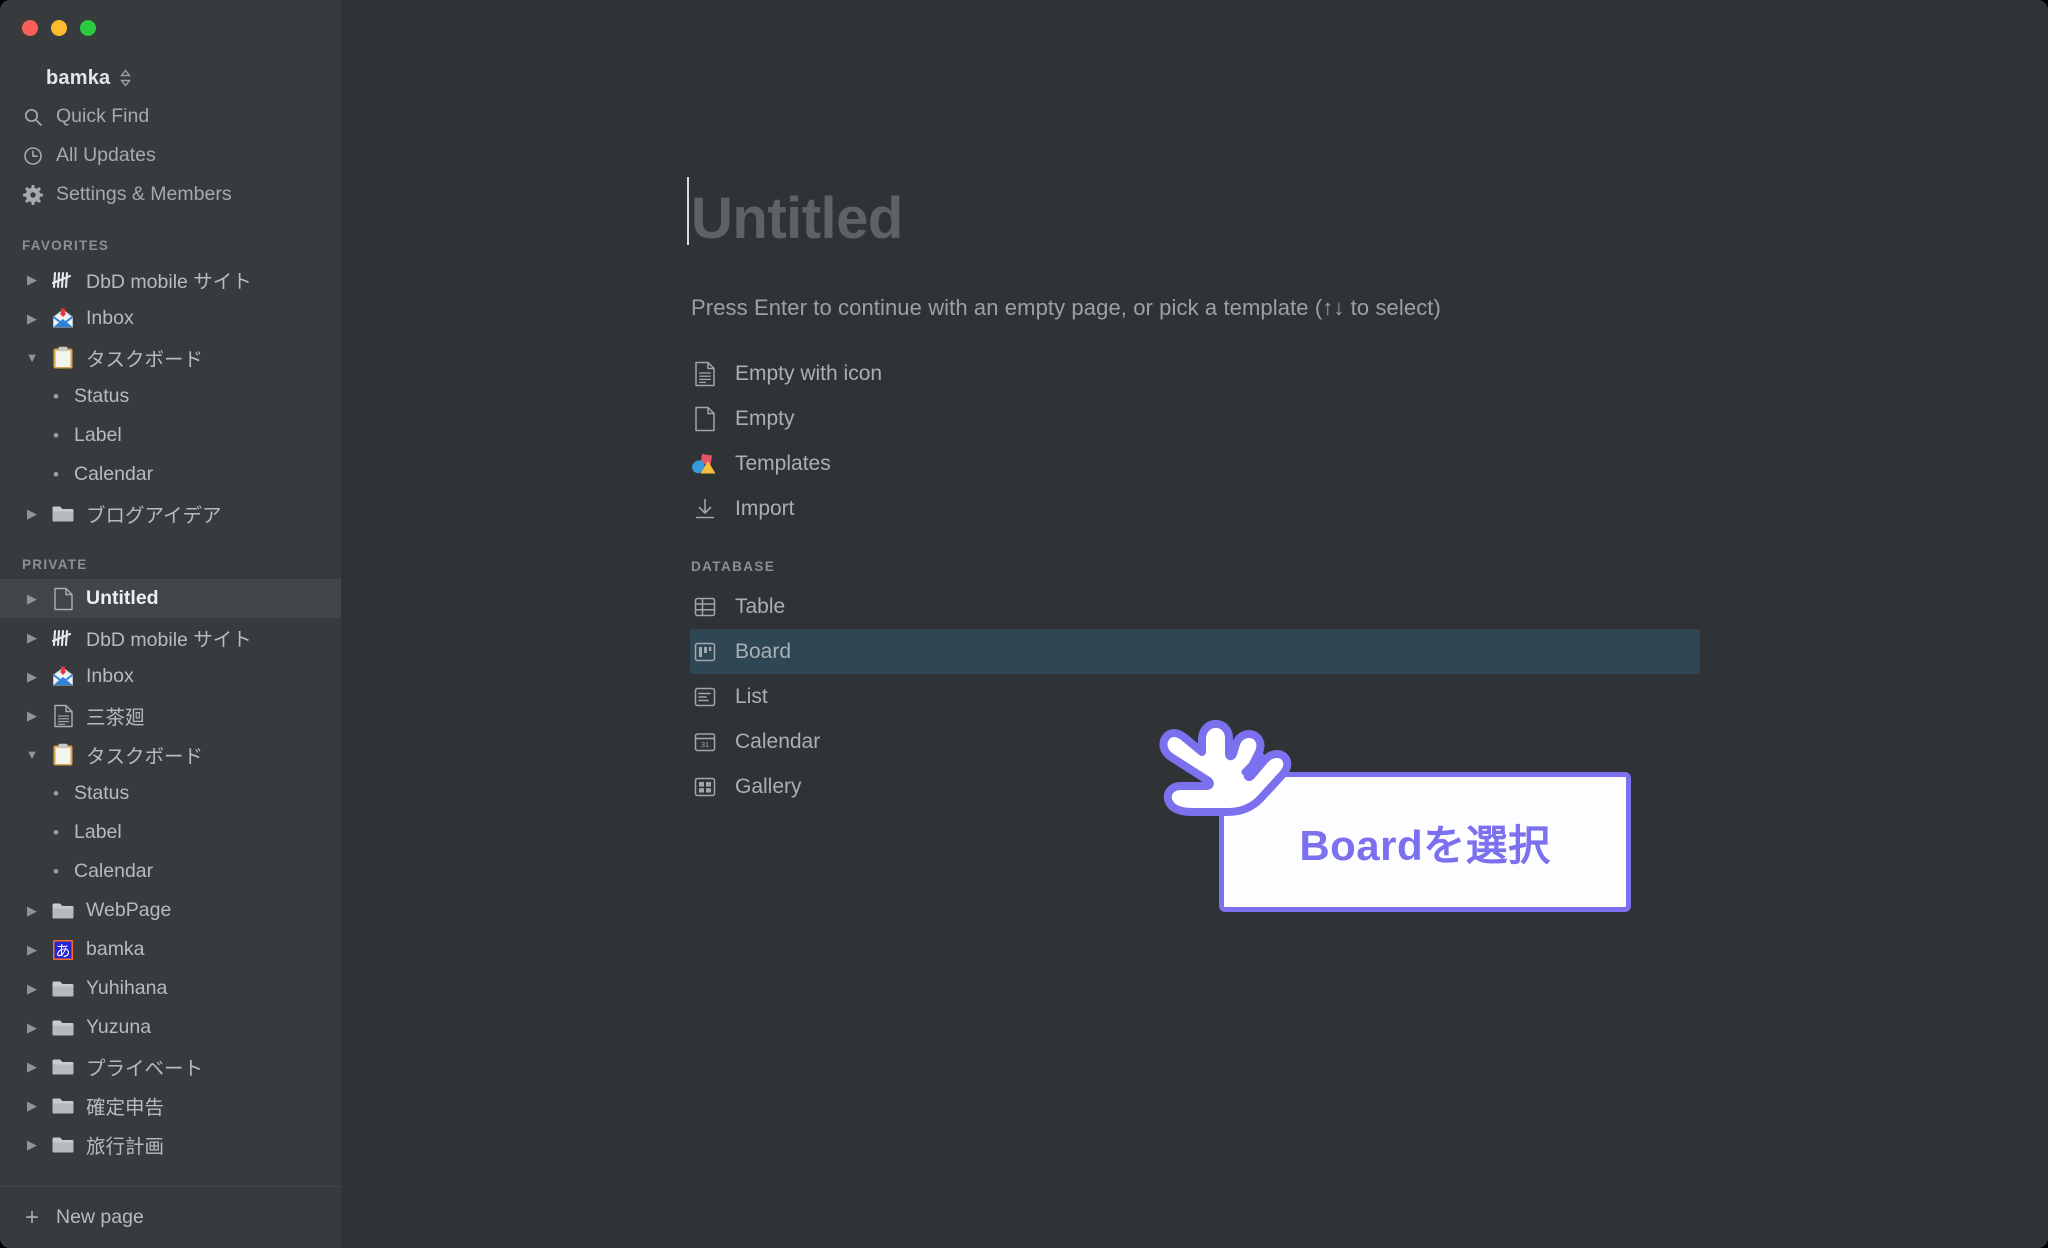  Describe the element at coordinates (1195, 463) in the screenshot. I see `option-templates: Templates` at that location.